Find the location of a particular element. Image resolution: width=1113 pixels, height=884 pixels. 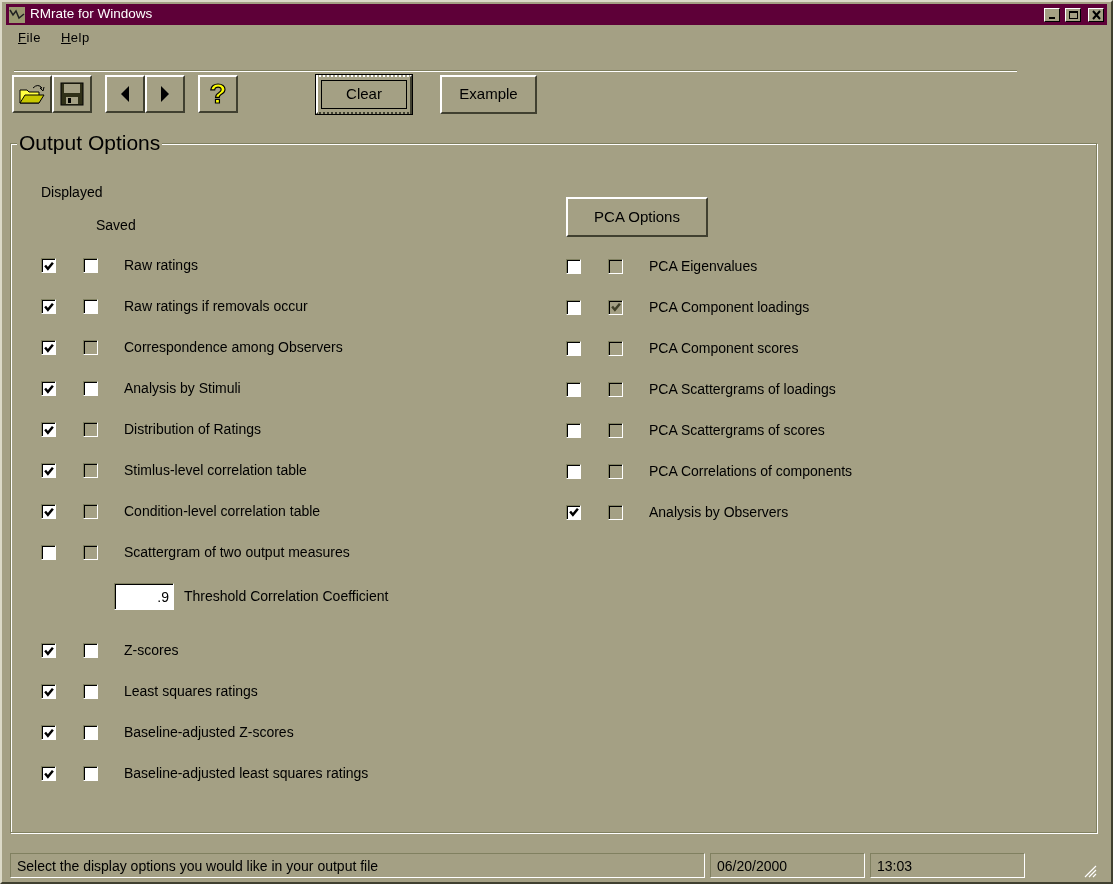

folder-icon is located at coordinates (32, 94).